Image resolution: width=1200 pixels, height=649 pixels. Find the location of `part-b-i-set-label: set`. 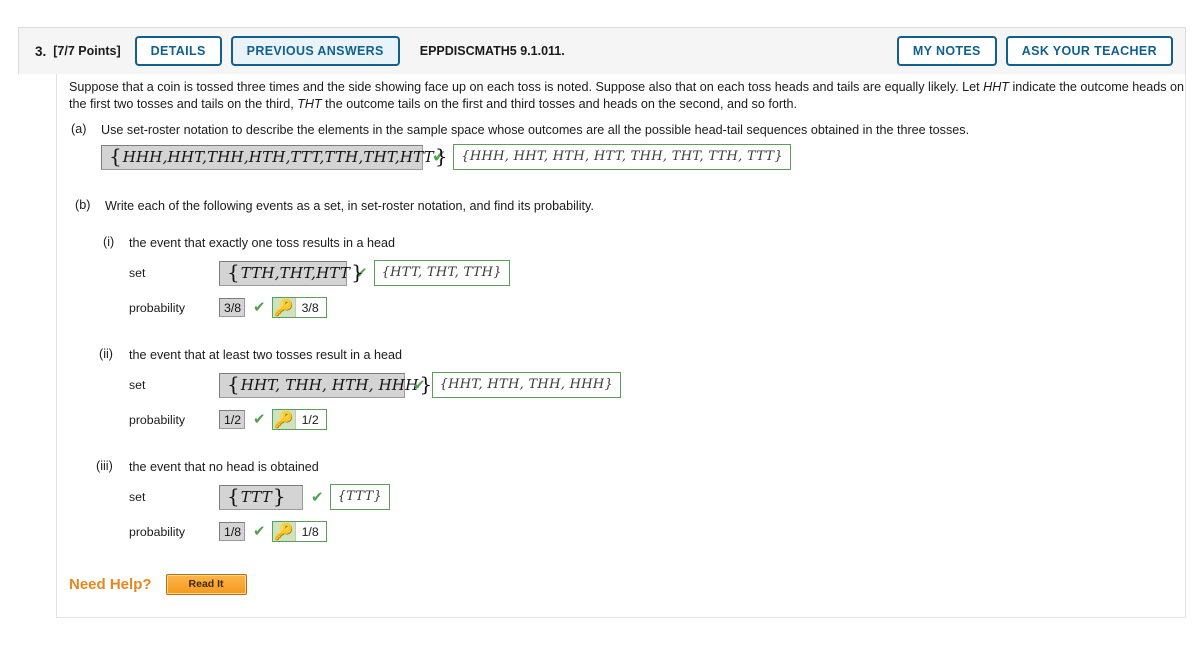

part-b-i-set-label: set is located at coordinates (137, 273).